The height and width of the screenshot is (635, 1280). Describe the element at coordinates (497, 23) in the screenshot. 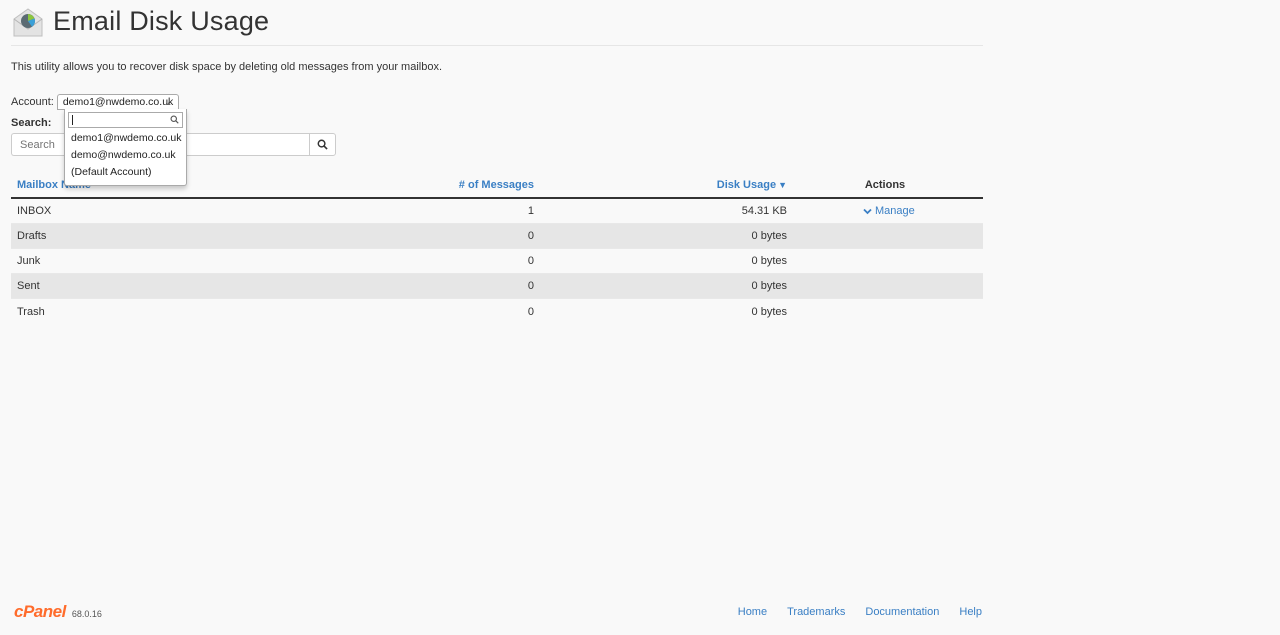

I see `page-header: Email Disk Usage` at that location.